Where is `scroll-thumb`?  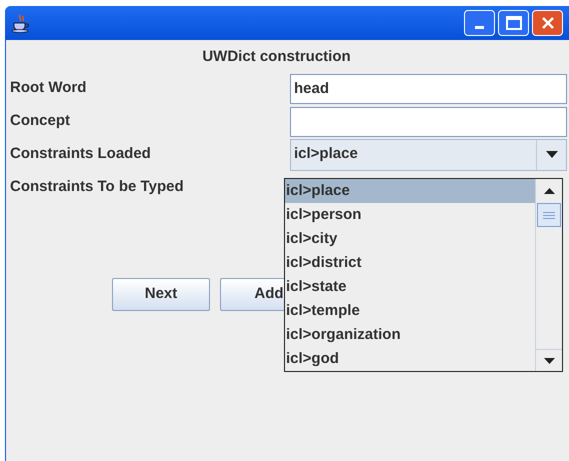
scroll-thumb is located at coordinates (549, 215).